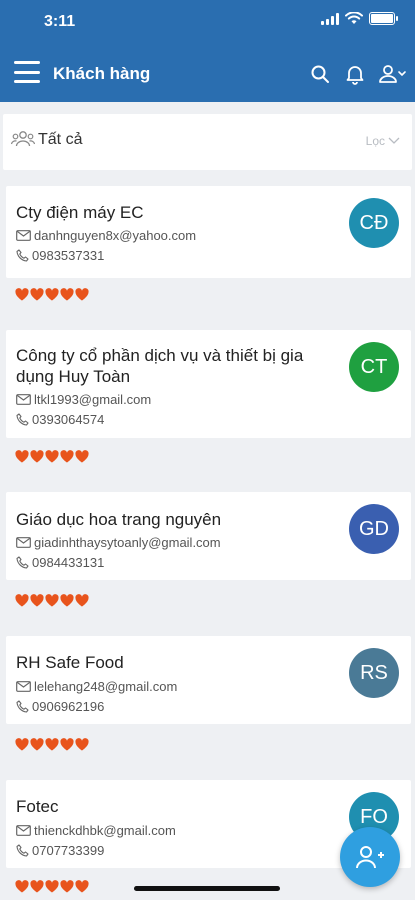 Image resolution: width=415 pixels, height=900 pixels. Describe the element at coordinates (383, 18) in the screenshot. I see `battery-icon` at that location.